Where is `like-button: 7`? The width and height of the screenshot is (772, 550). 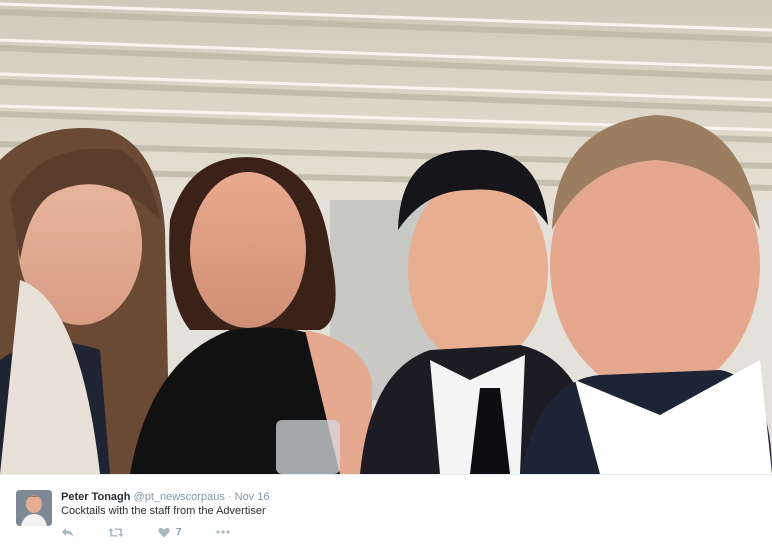 like-button: 7 is located at coordinates (170, 532).